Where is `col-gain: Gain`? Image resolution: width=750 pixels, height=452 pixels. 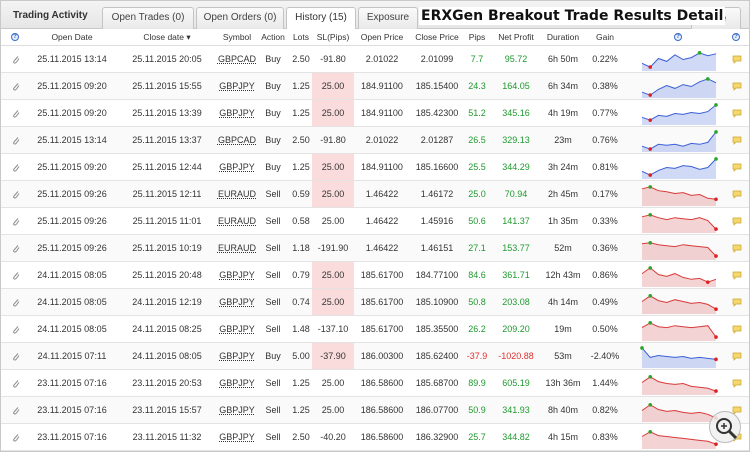
col-gain: Gain is located at coordinates (605, 37).